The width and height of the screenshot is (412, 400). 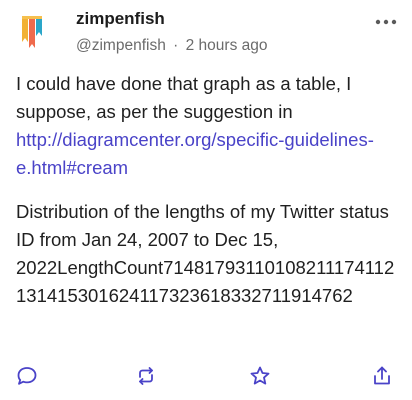 What do you see at coordinates (121, 45) in the screenshot?
I see `author-handle: @zimpenfish` at bounding box center [121, 45].